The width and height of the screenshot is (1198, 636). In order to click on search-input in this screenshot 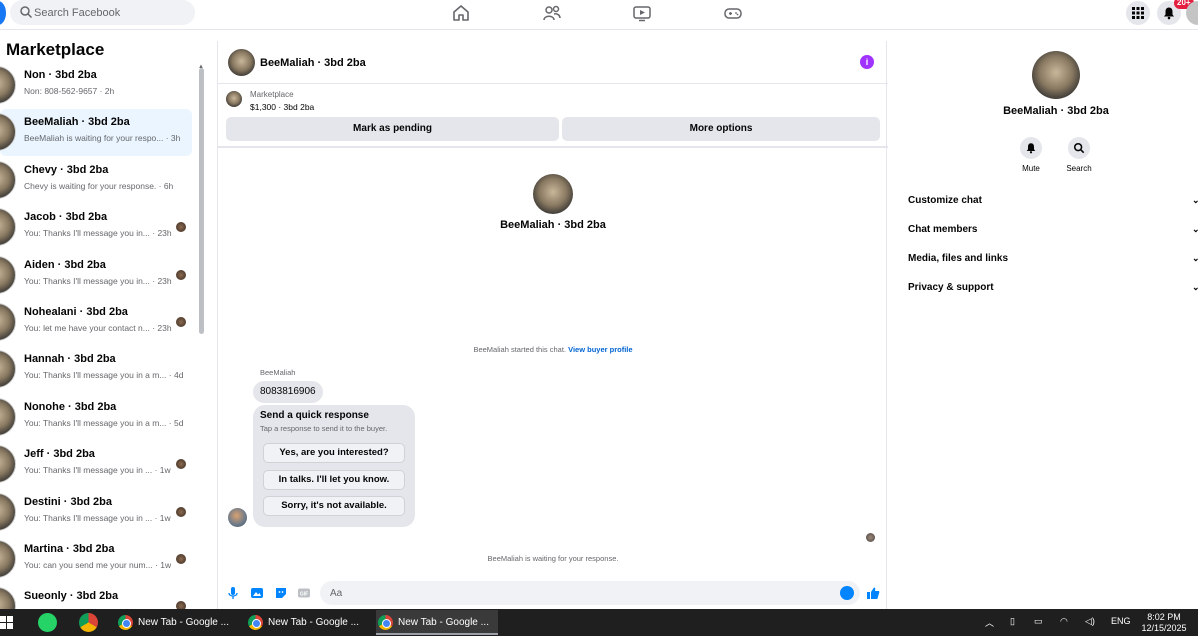, I will do `click(111, 12)`.